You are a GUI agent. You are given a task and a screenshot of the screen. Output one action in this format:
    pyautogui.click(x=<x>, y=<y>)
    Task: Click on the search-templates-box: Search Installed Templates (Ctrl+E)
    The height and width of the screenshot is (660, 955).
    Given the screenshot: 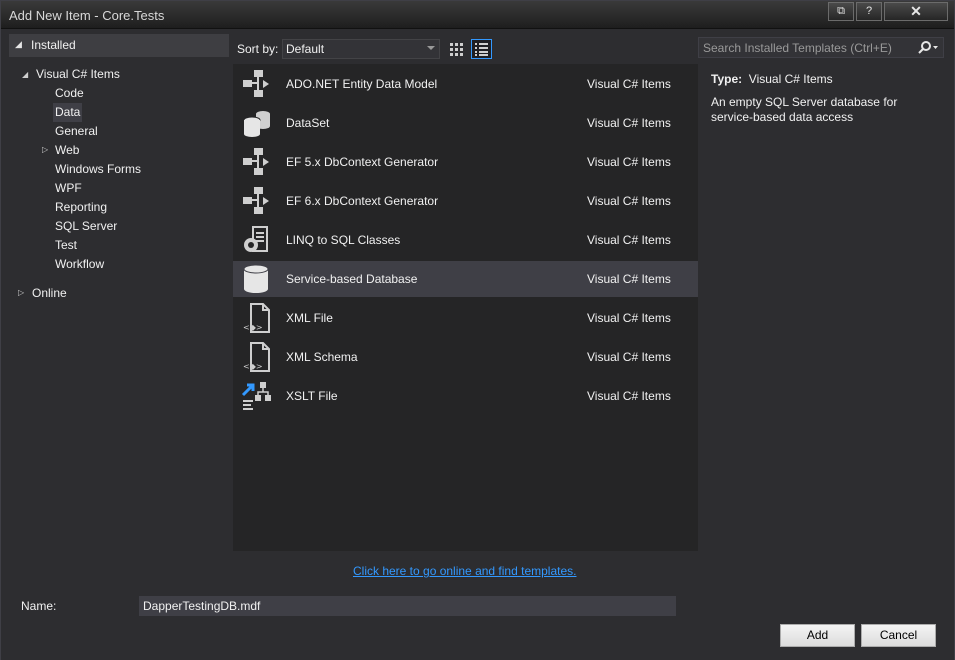 What is the action you would take?
    pyautogui.click(x=821, y=47)
    